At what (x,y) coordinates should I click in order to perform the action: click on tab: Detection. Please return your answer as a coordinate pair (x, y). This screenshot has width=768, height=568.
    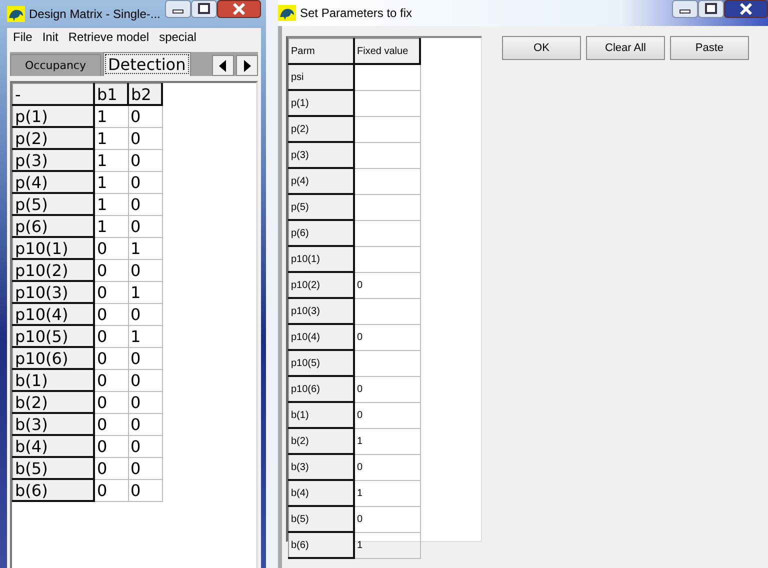
    Looking at the image, I should click on (146, 64).